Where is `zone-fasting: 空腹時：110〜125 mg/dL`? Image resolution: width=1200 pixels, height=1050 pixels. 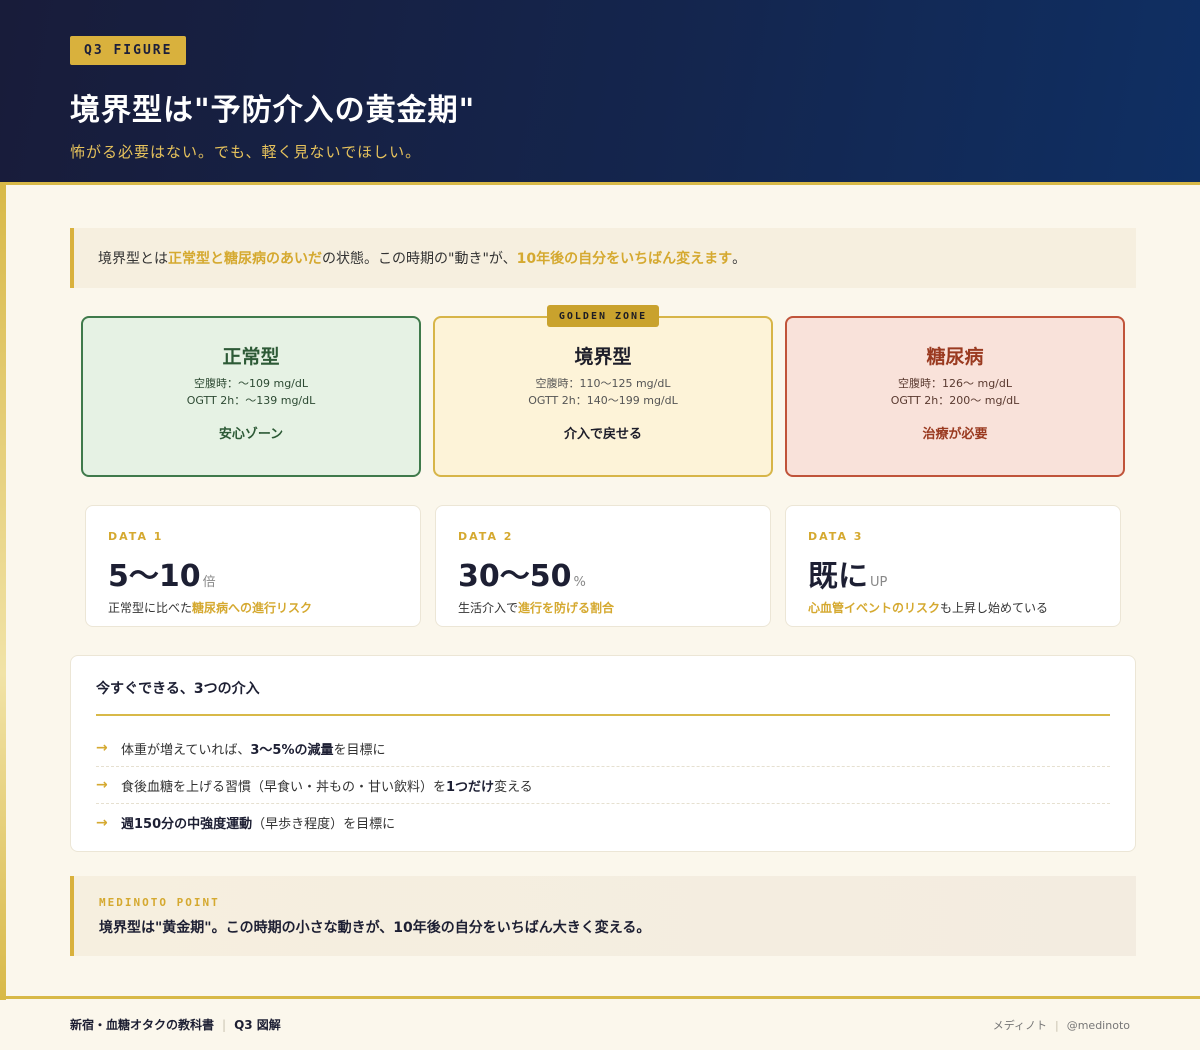 zone-fasting: 空腹時：110〜125 mg/dL is located at coordinates (603, 383).